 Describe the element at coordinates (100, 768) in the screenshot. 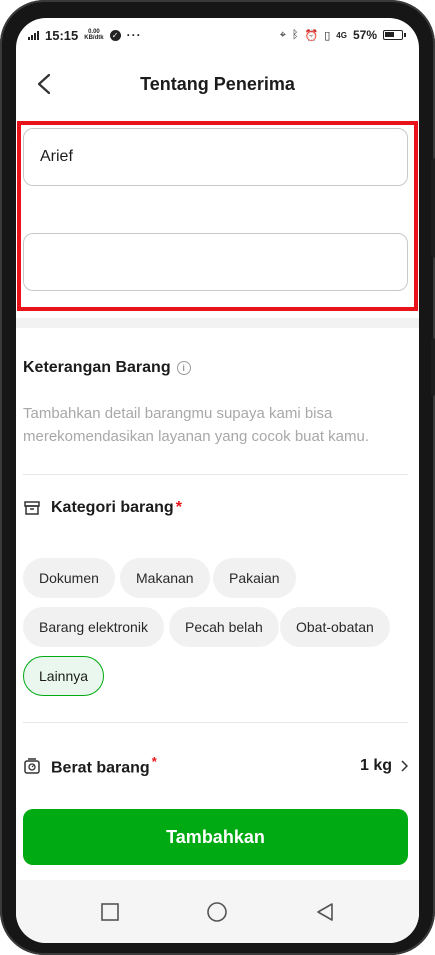

I see `berat-title: Berat barang` at that location.